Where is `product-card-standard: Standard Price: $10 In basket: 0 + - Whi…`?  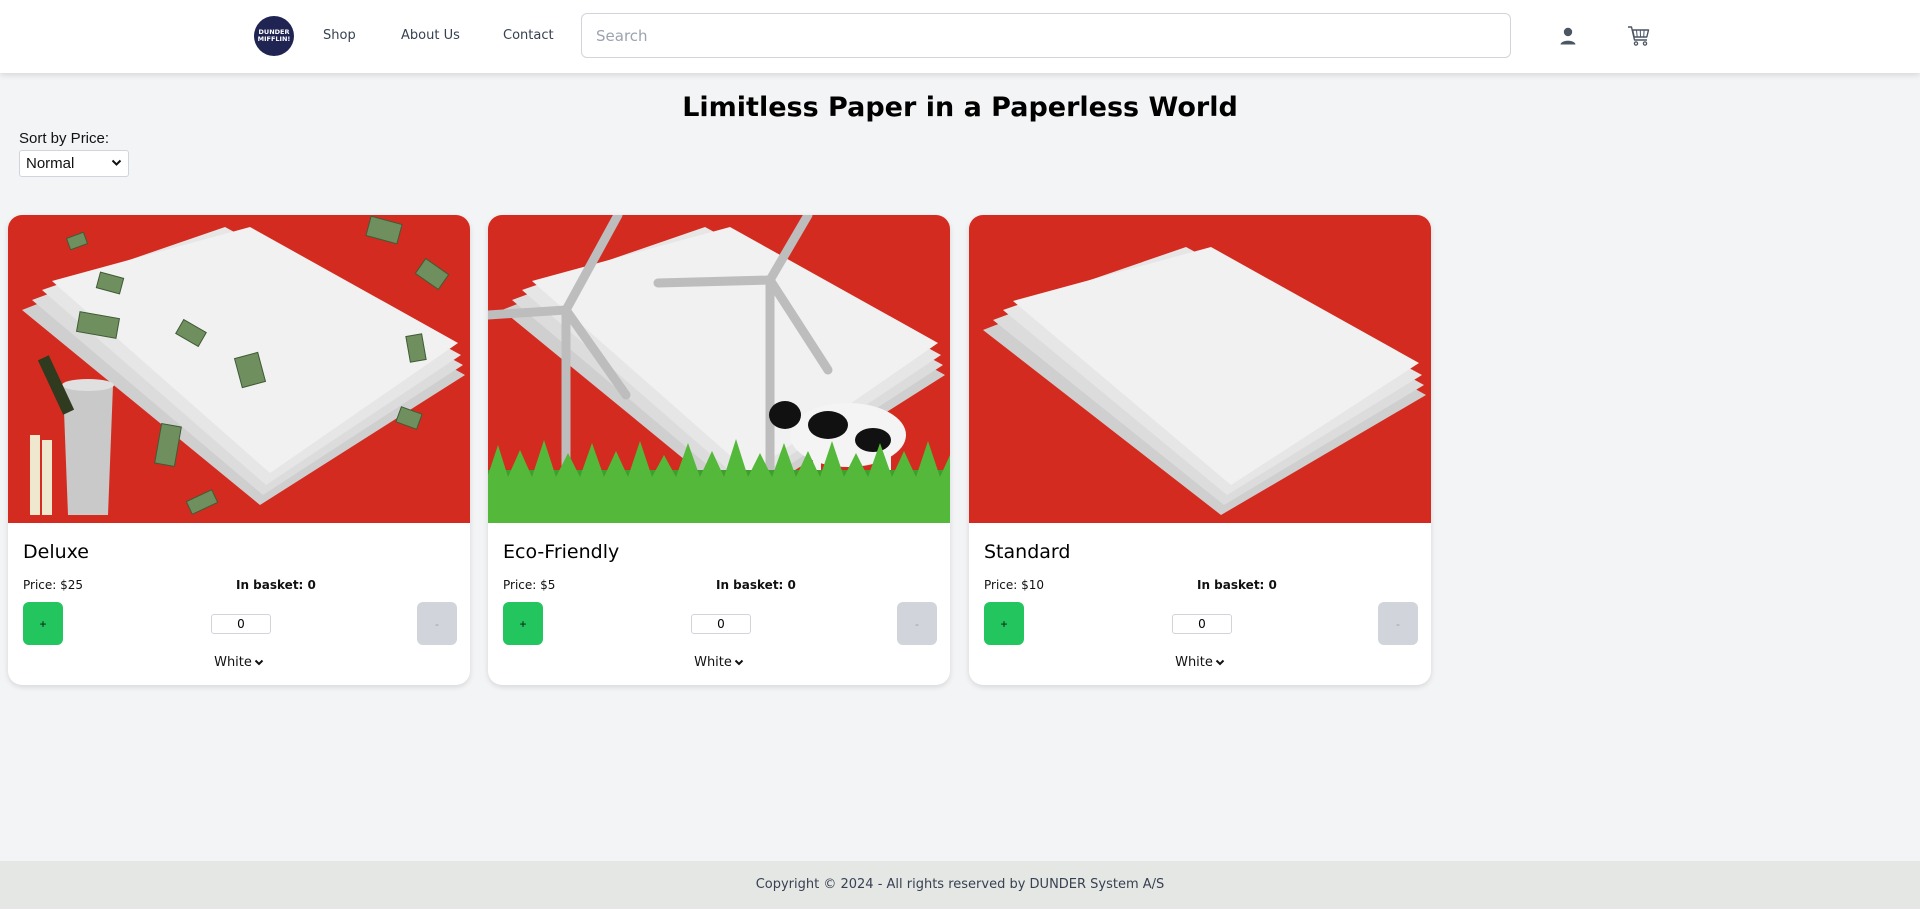 product-card-standard: Standard Price: $10 In basket: 0 + - Whi… is located at coordinates (1200, 450).